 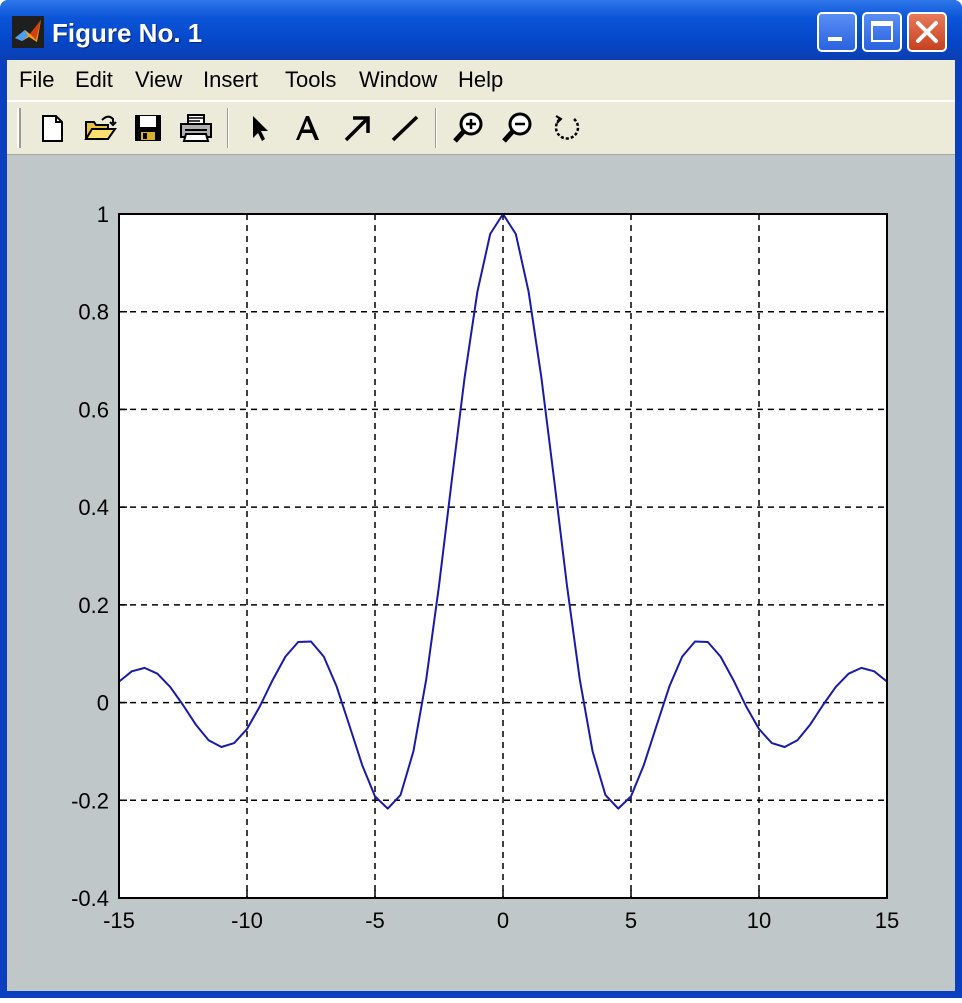 What do you see at coordinates (103, 703) in the screenshot?
I see `y-tick-label: 0` at bounding box center [103, 703].